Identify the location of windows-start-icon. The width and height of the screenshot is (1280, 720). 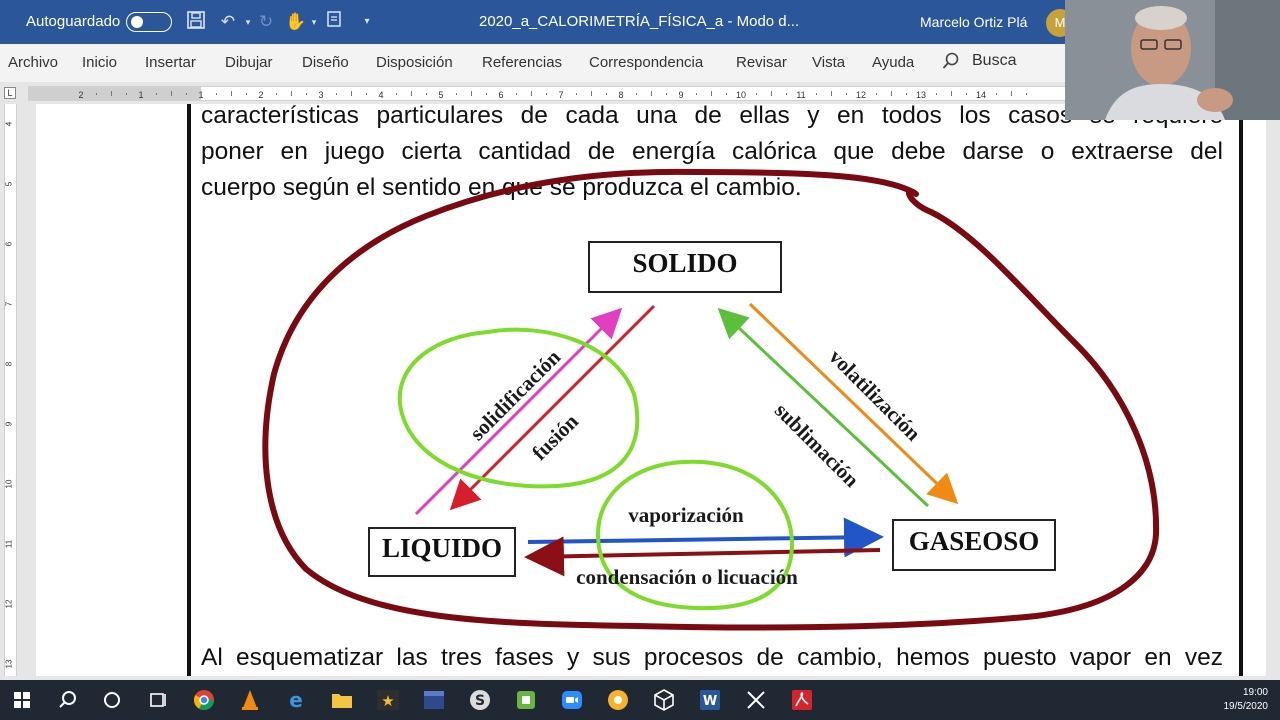
(22, 700).